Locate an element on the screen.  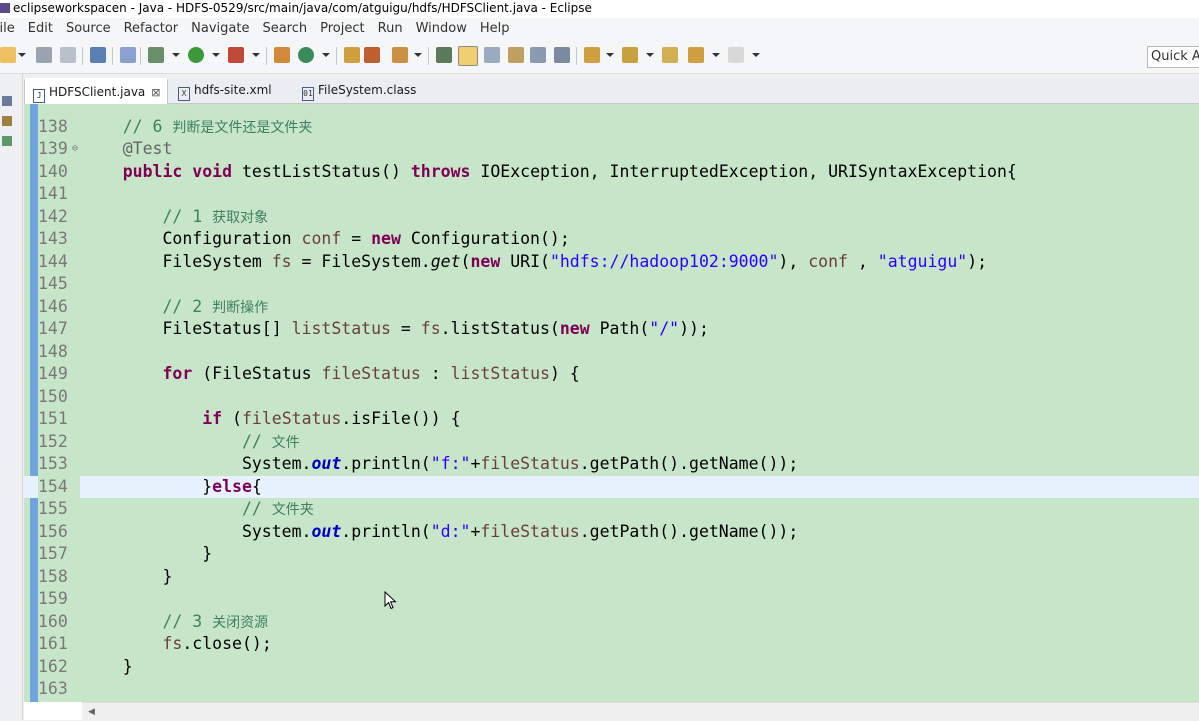
code-line: 151 if (fileStatus.isFile()) { is located at coordinates (611, 419).